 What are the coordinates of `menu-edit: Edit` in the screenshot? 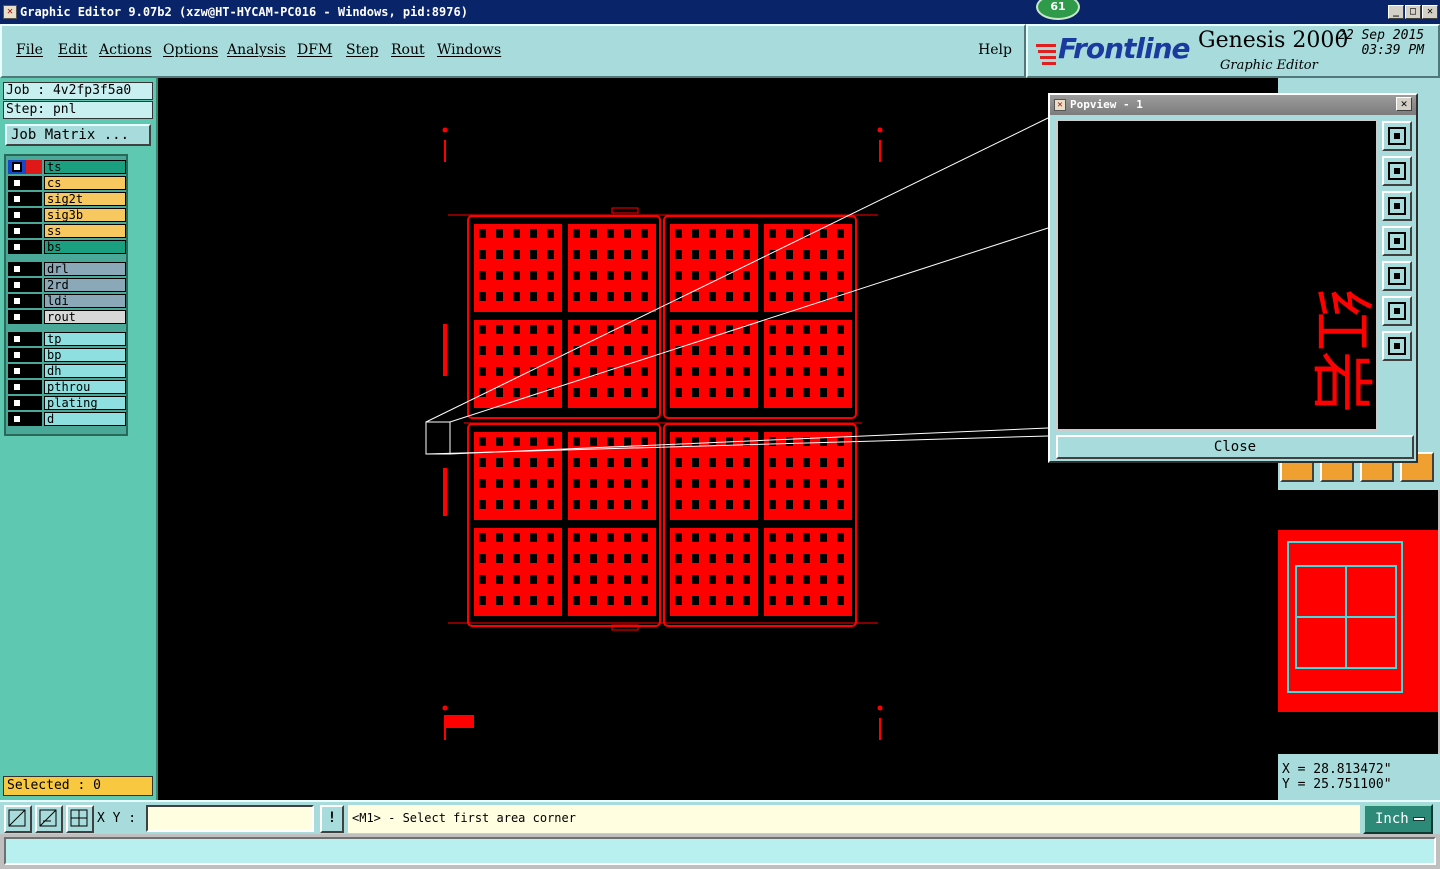 It's located at (72, 50).